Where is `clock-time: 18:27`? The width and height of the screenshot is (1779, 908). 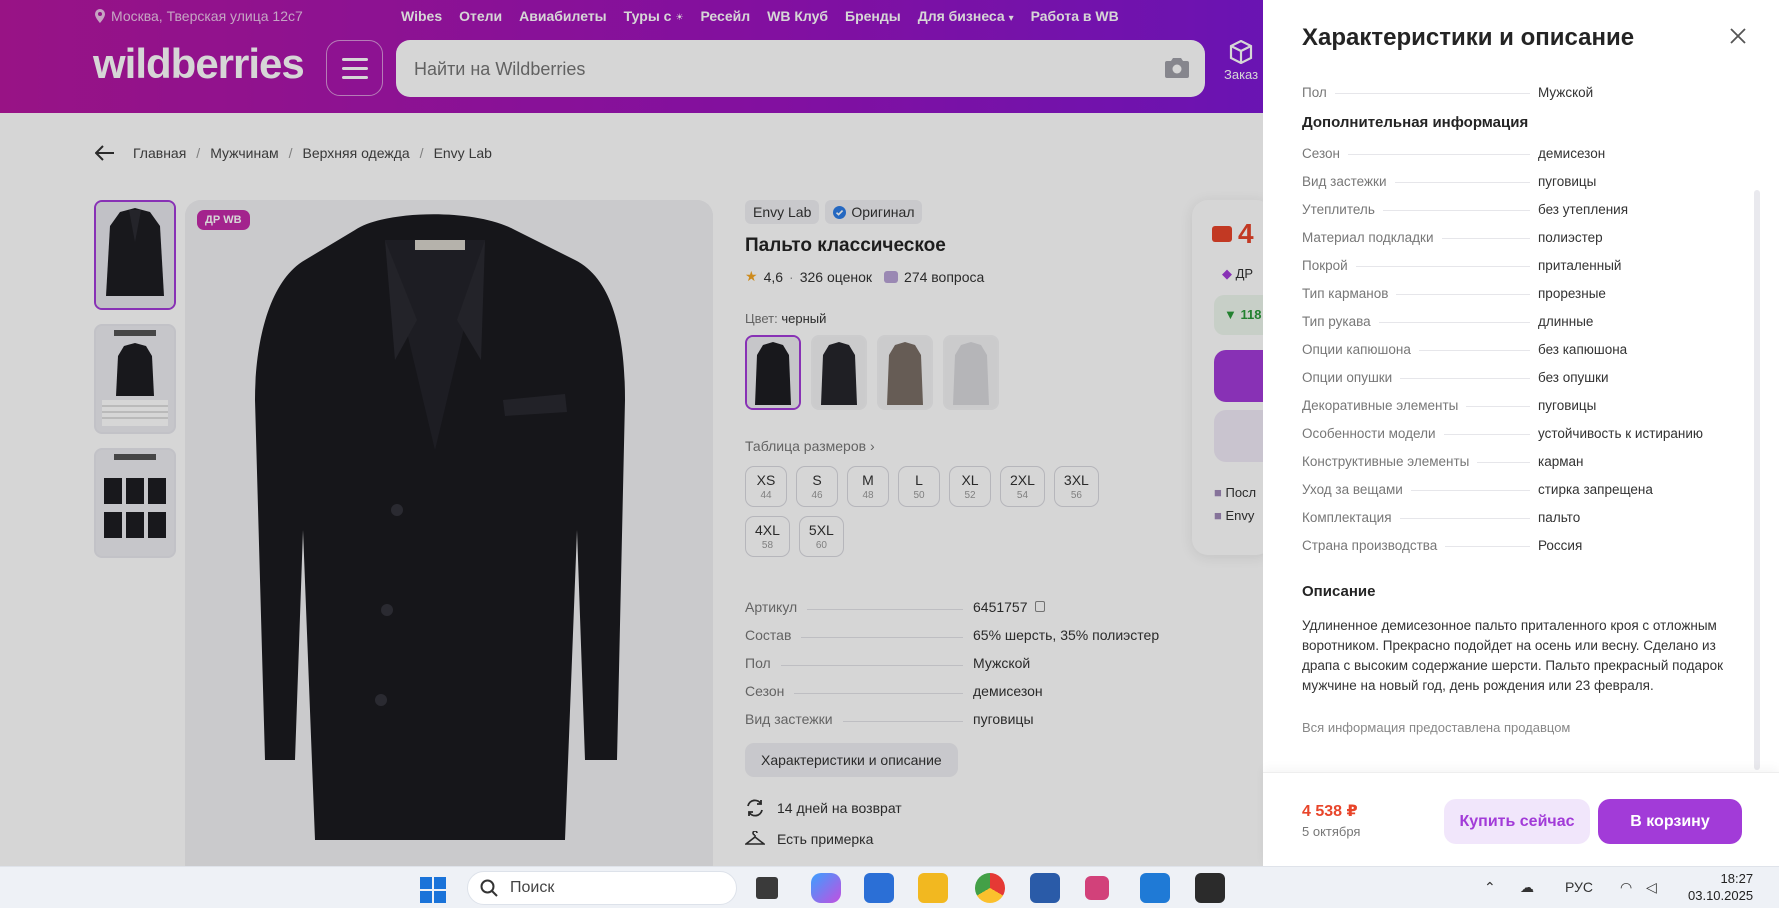 clock-time: 18:27 is located at coordinates (1737, 878).